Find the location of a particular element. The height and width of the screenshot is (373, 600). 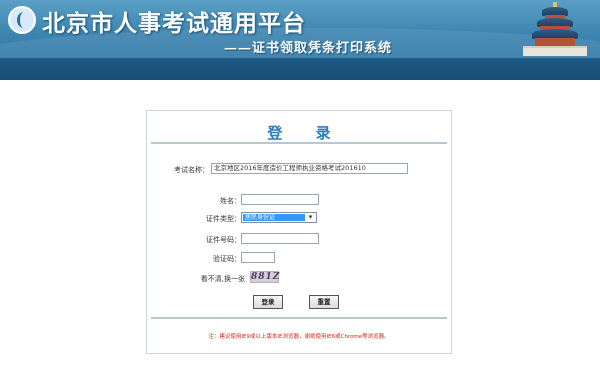

temple-of-heaven-icon is located at coordinates (555, 30).